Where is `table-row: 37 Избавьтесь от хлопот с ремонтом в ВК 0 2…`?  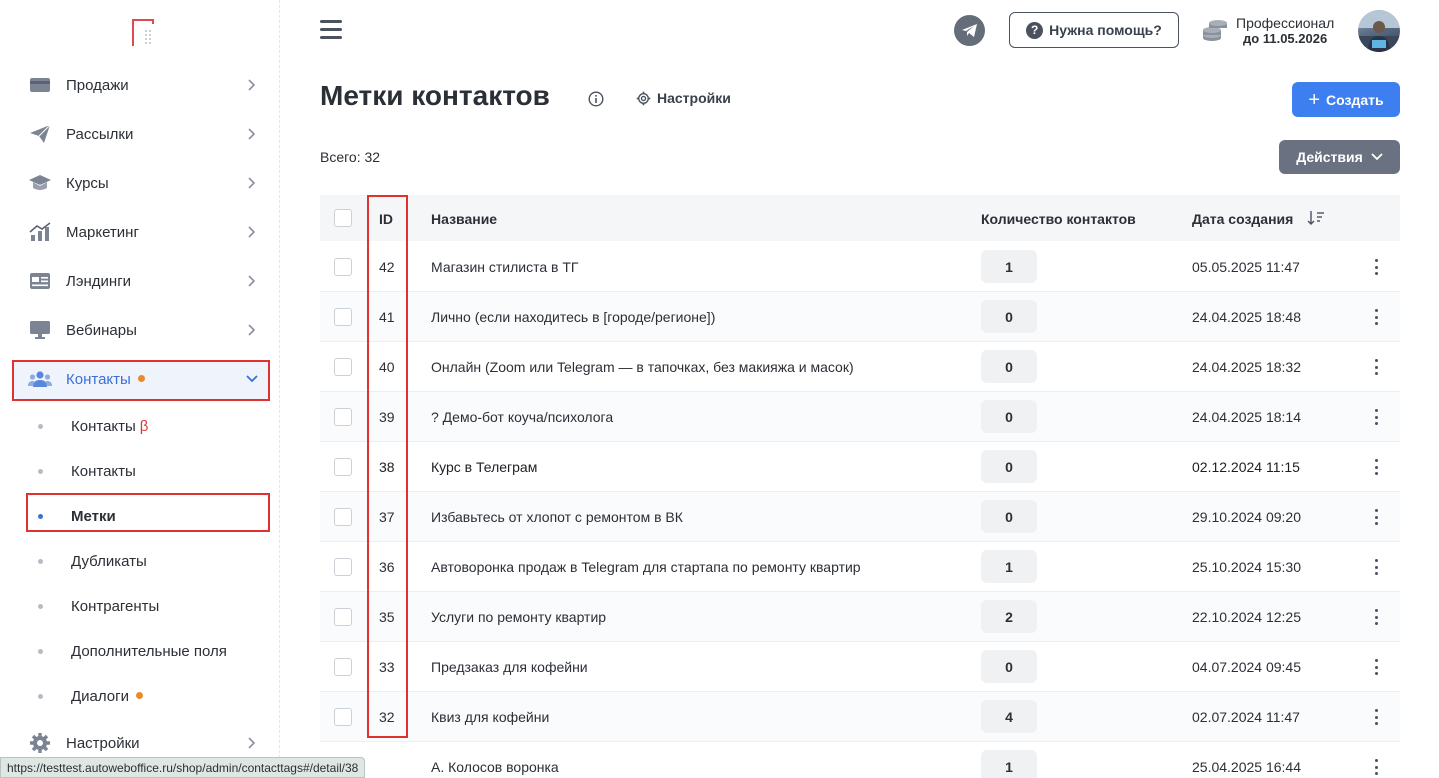
table-row: 37 Избавьтесь от хлопот с ремонтом в ВК 0 2… is located at coordinates (860, 517).